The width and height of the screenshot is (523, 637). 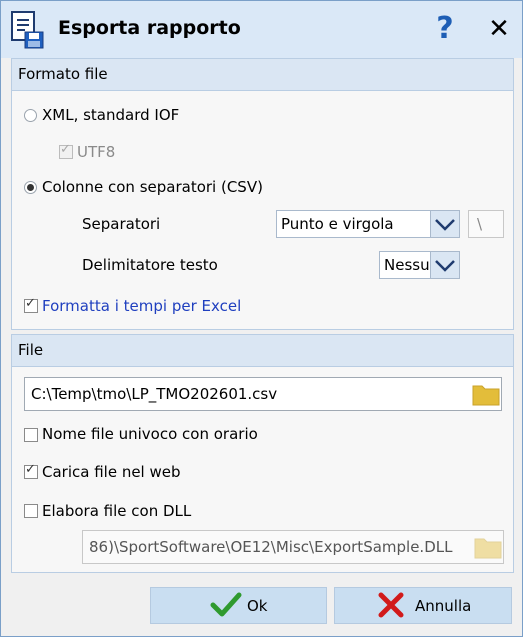 What do you see at coordinates (149, 28) in the screenshot?
I see `dialog-title: Esporta rapporto` at bounding box center [149, 28].